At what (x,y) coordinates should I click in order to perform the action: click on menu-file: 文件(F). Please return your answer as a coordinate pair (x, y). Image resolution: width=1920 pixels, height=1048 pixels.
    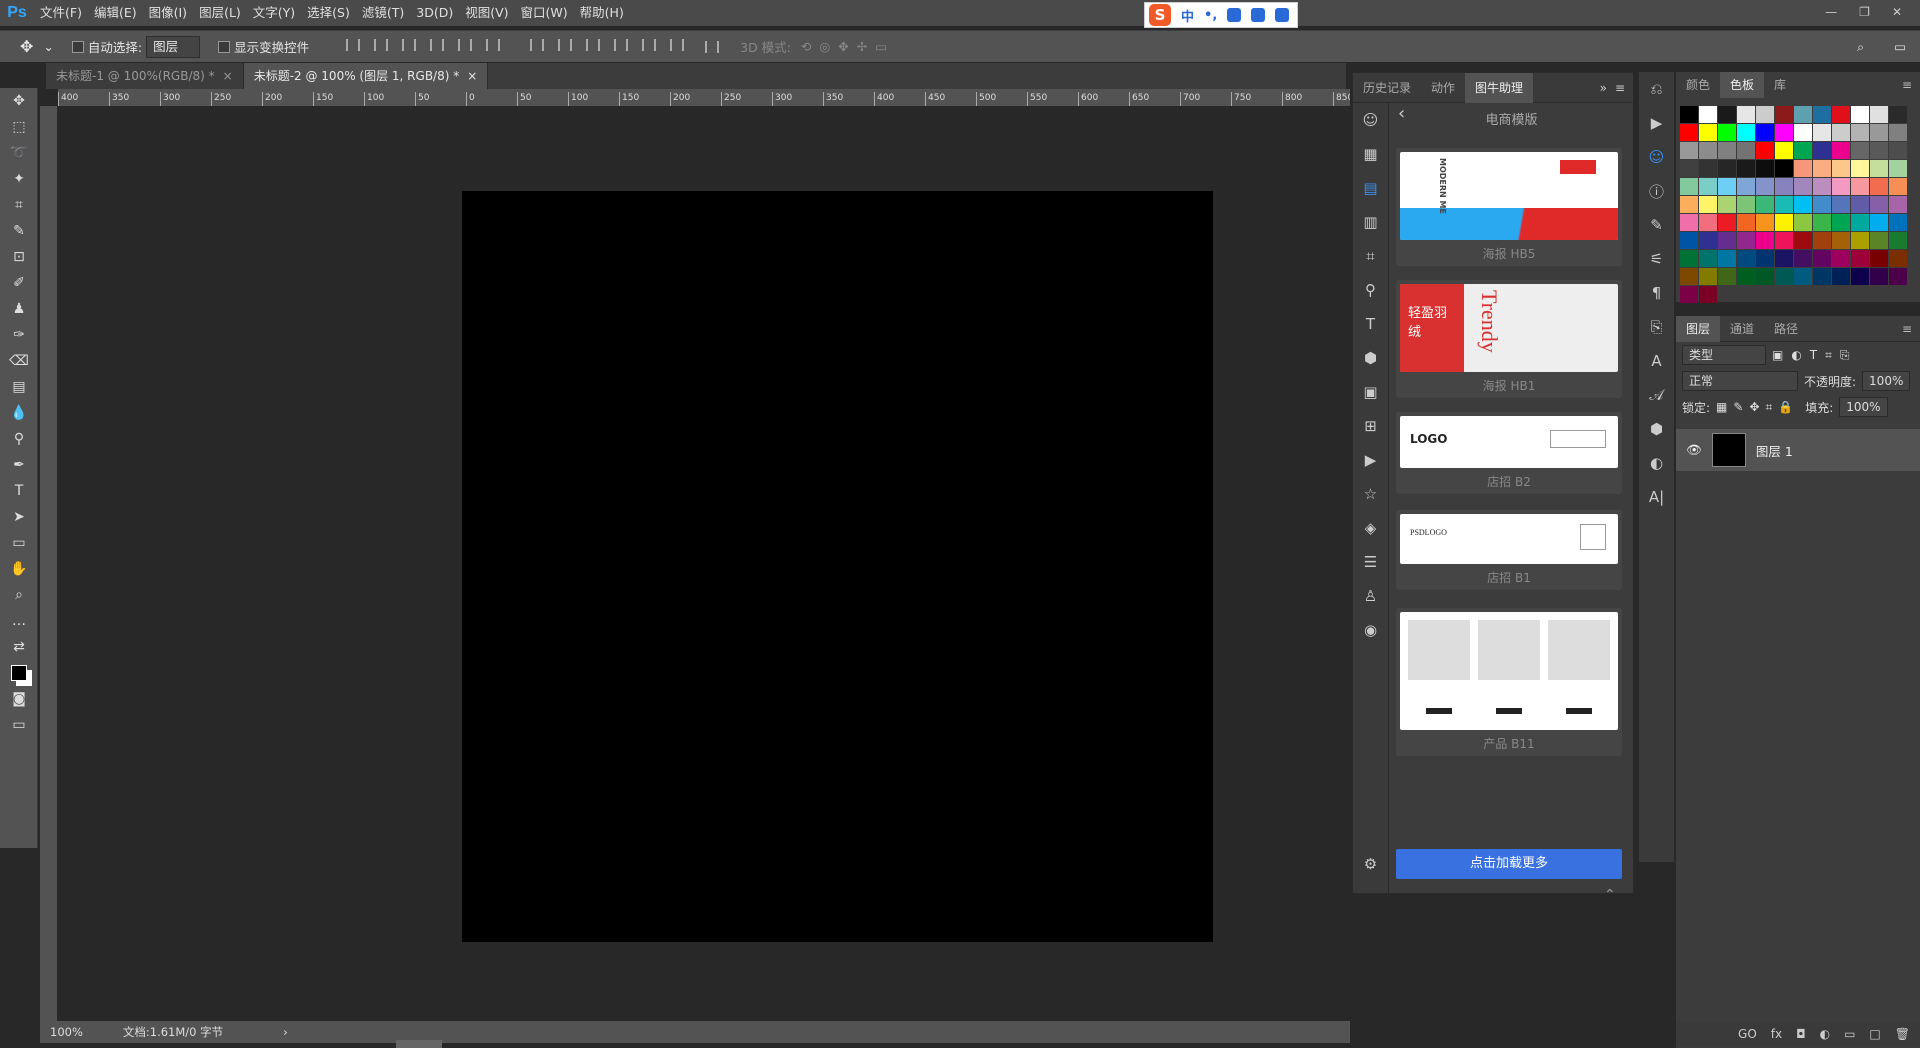
    Looking at the image, I should click on (61, 13).